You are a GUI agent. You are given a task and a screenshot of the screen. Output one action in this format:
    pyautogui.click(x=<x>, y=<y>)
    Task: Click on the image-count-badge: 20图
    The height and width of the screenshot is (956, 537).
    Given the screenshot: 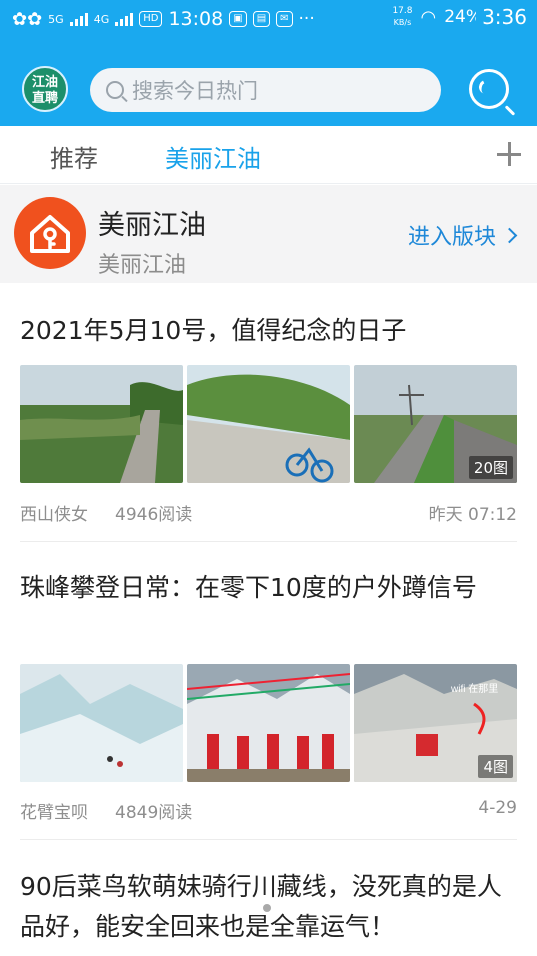 What is the action you would take?
    pyautogui.click(x=490, y=467)
    